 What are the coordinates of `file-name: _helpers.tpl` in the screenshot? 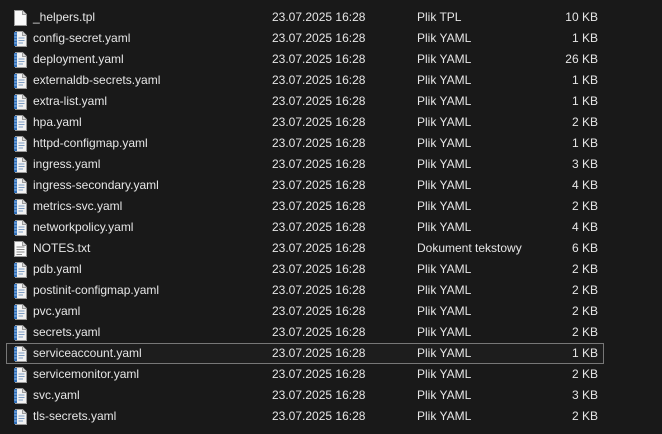 It's located at (64, 17).